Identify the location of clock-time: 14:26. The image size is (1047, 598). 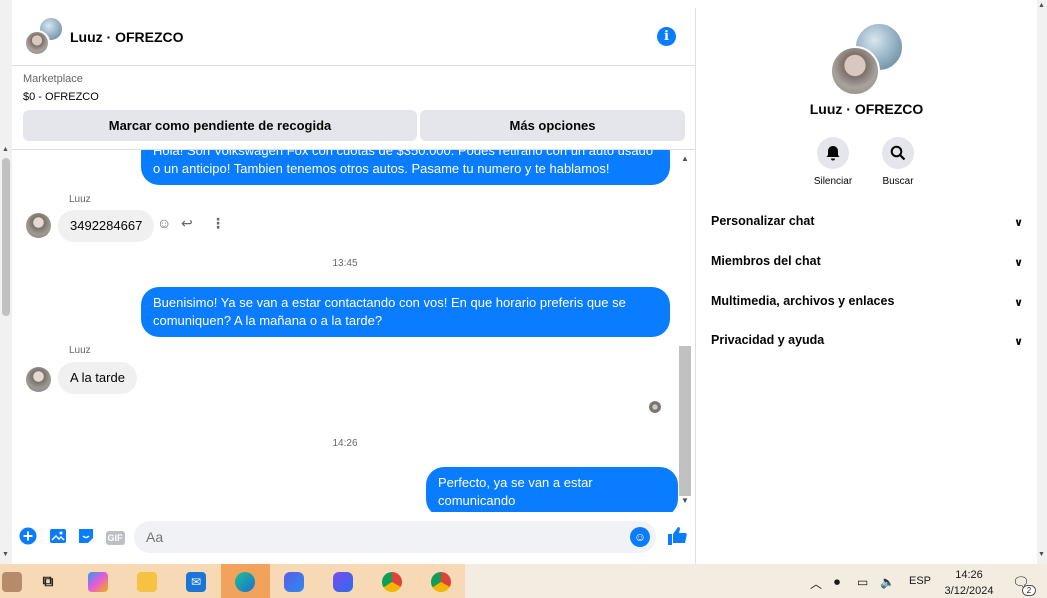
(969, 575).